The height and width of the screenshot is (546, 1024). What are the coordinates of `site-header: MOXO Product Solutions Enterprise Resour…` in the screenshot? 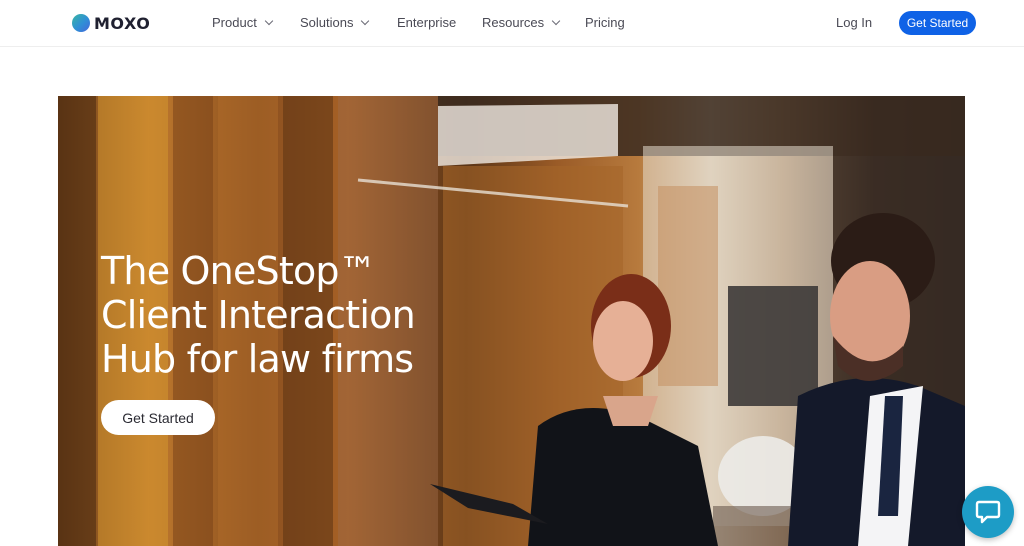 It's located at (512, 23).